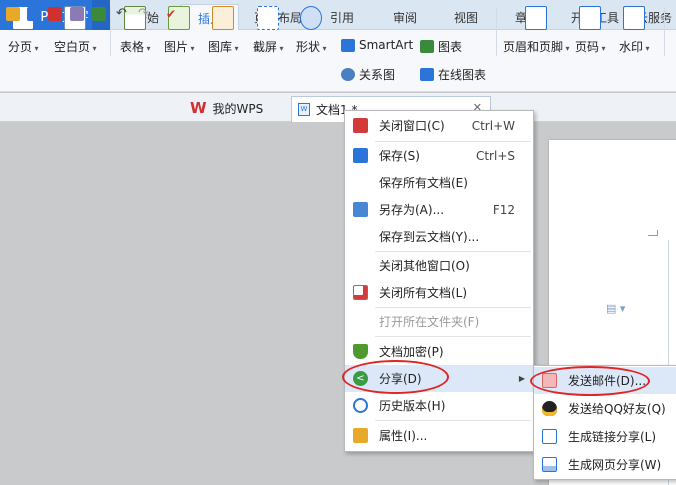  Describe the element at coordinates (360, 209) in the screenshot. I see `save-as-icon` at that location.